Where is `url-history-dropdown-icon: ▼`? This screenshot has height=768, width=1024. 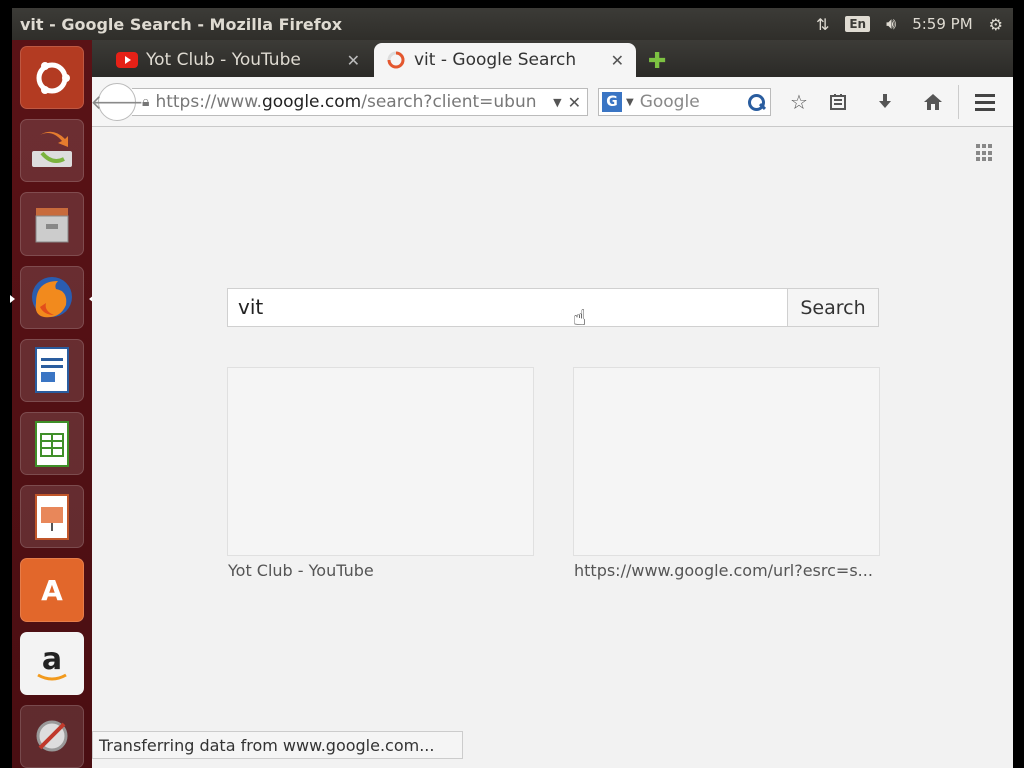
url-history-dropdown-icon: ▼ is located at coordinates (557, 102).